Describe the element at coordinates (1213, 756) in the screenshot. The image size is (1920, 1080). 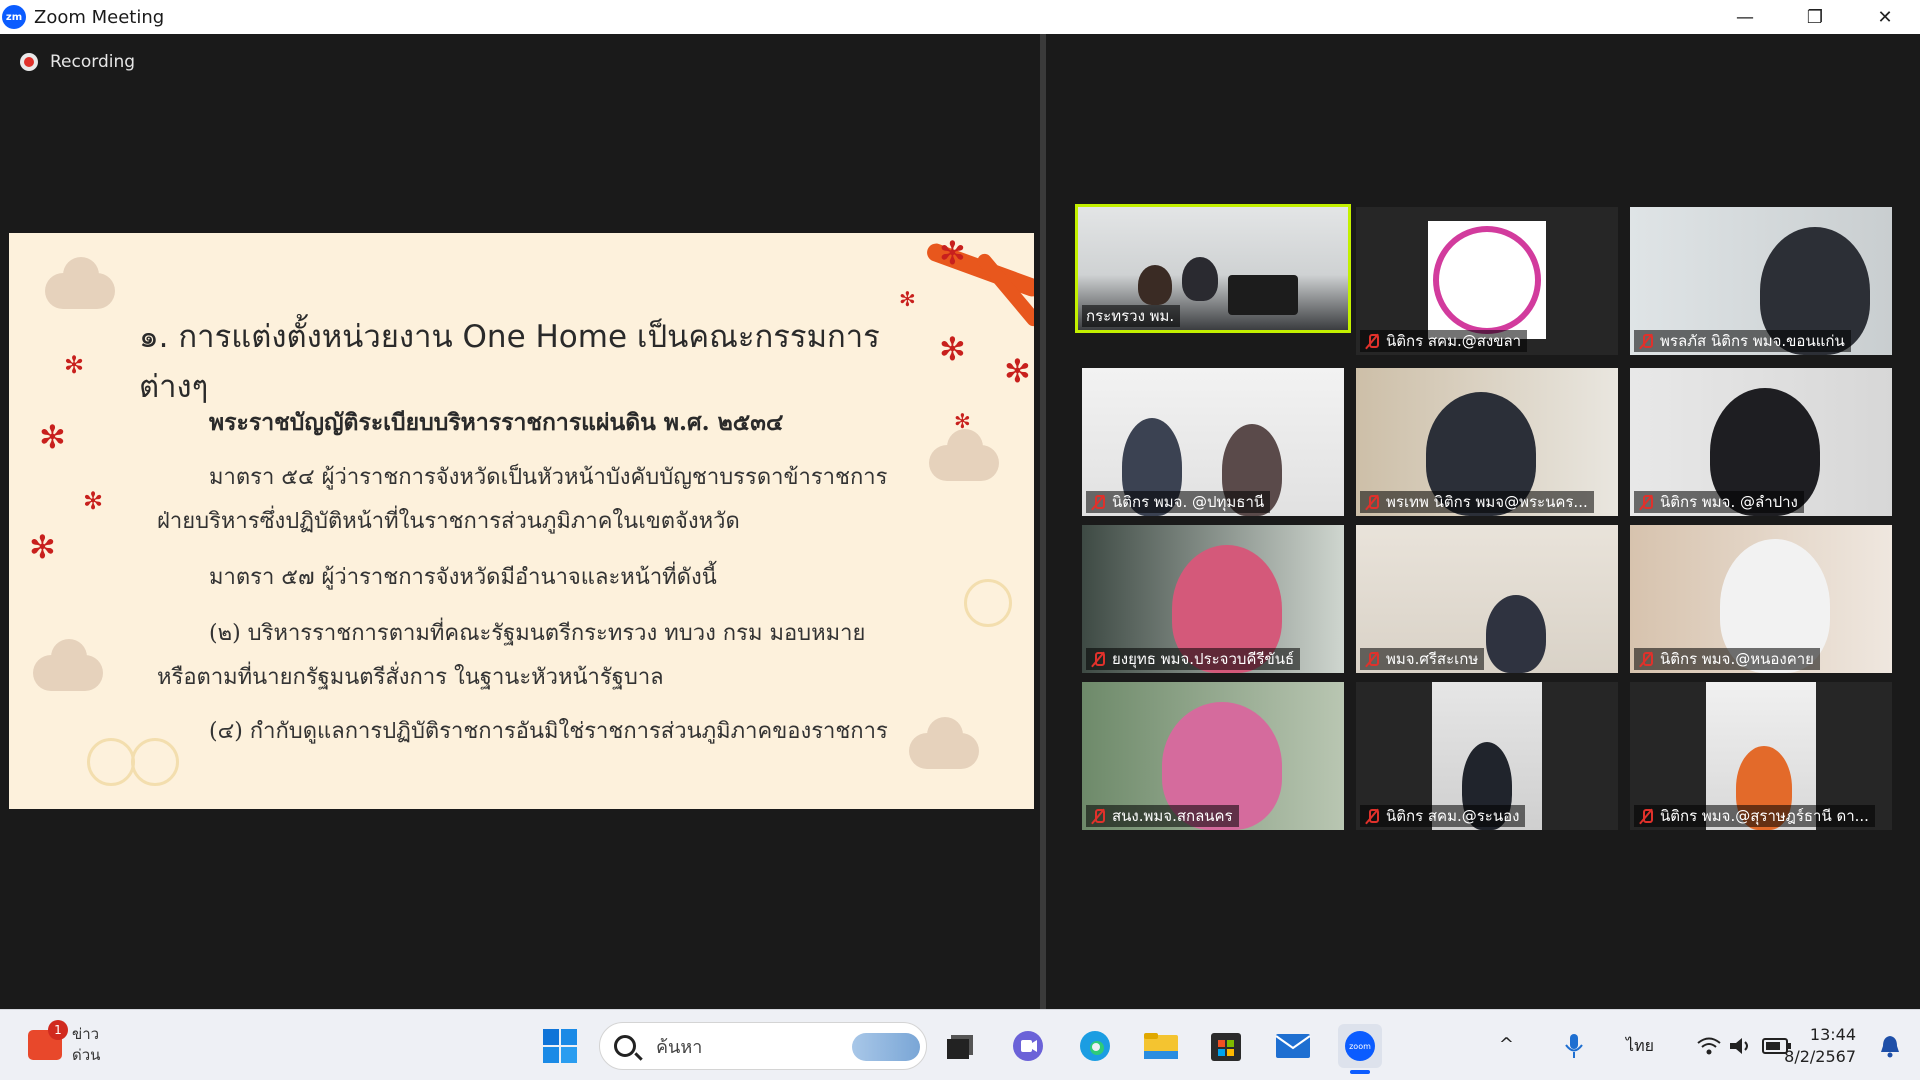
I see `video-tile: สนง.พมจ.สกลนคร` at that location.